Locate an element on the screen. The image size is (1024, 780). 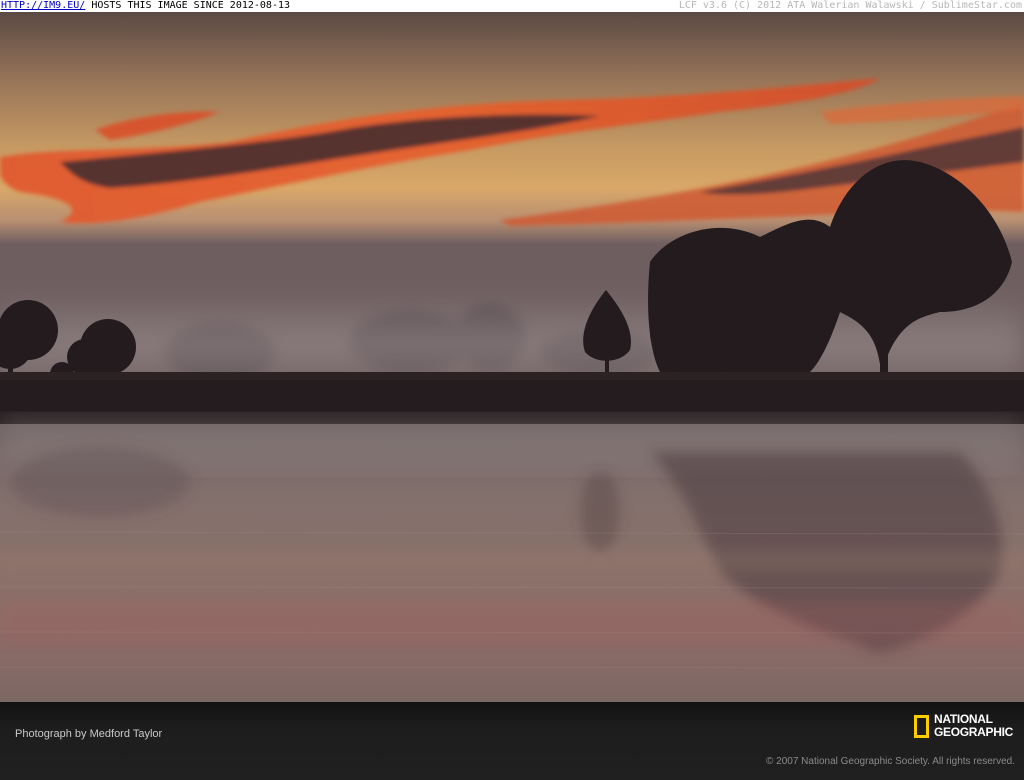
host-since-text: HOSTS THIS IMAGE SINCE 2012-08-13 is located at coordinates (191, 5).